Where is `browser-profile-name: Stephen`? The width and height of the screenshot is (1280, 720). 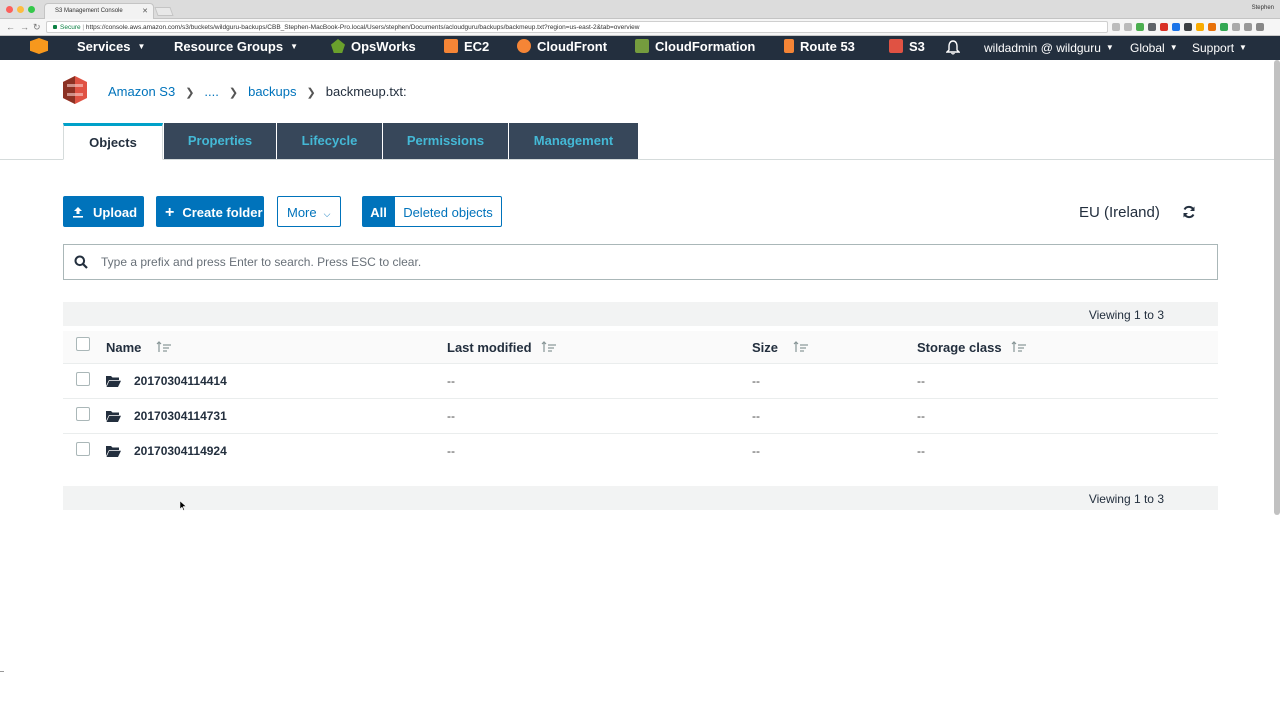 browser-profile-name: Stephen is located at coordinates (1263, 8).